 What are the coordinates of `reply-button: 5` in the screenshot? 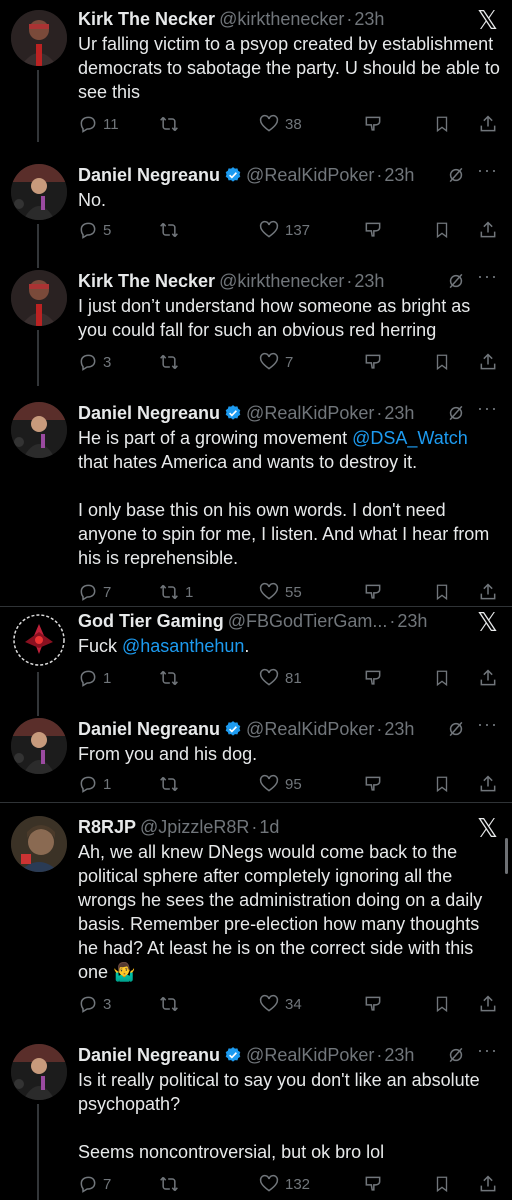 It's located at (94, 230).